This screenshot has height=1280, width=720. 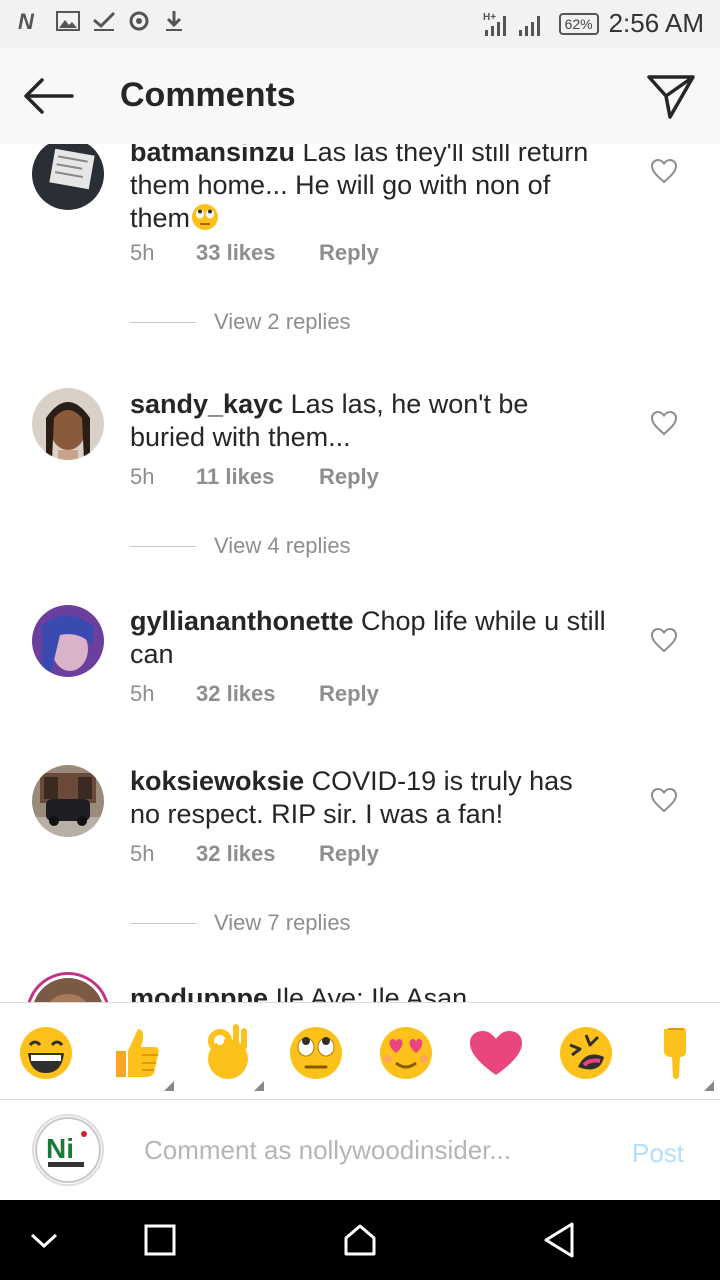 What do you see at coordinates (257, 253) in the screenshot?
I see `comment-likes: 33 likes` at bounding box center [257, 253].